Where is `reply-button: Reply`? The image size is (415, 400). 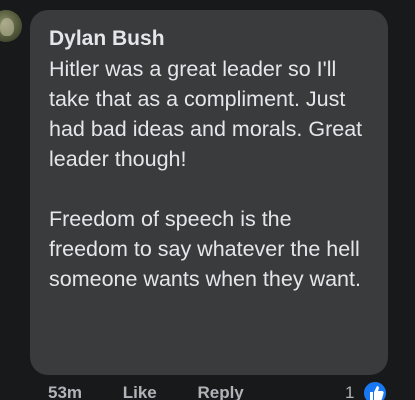
reply-button: Reply is located at coordinates (220, 391).